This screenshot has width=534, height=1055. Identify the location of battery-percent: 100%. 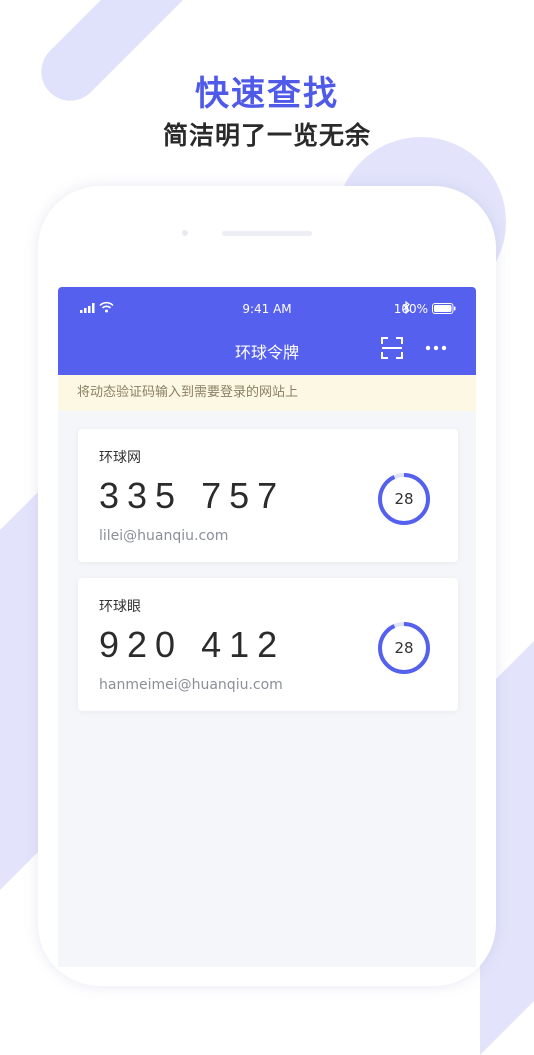
(410, 309).